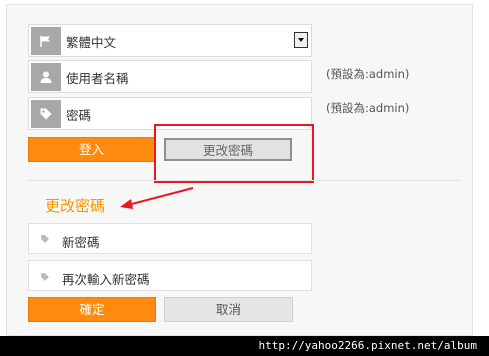 This screenshot has width=489, height=356. I want to click on change-password-heading: 更改密碼, so click(75, 206).